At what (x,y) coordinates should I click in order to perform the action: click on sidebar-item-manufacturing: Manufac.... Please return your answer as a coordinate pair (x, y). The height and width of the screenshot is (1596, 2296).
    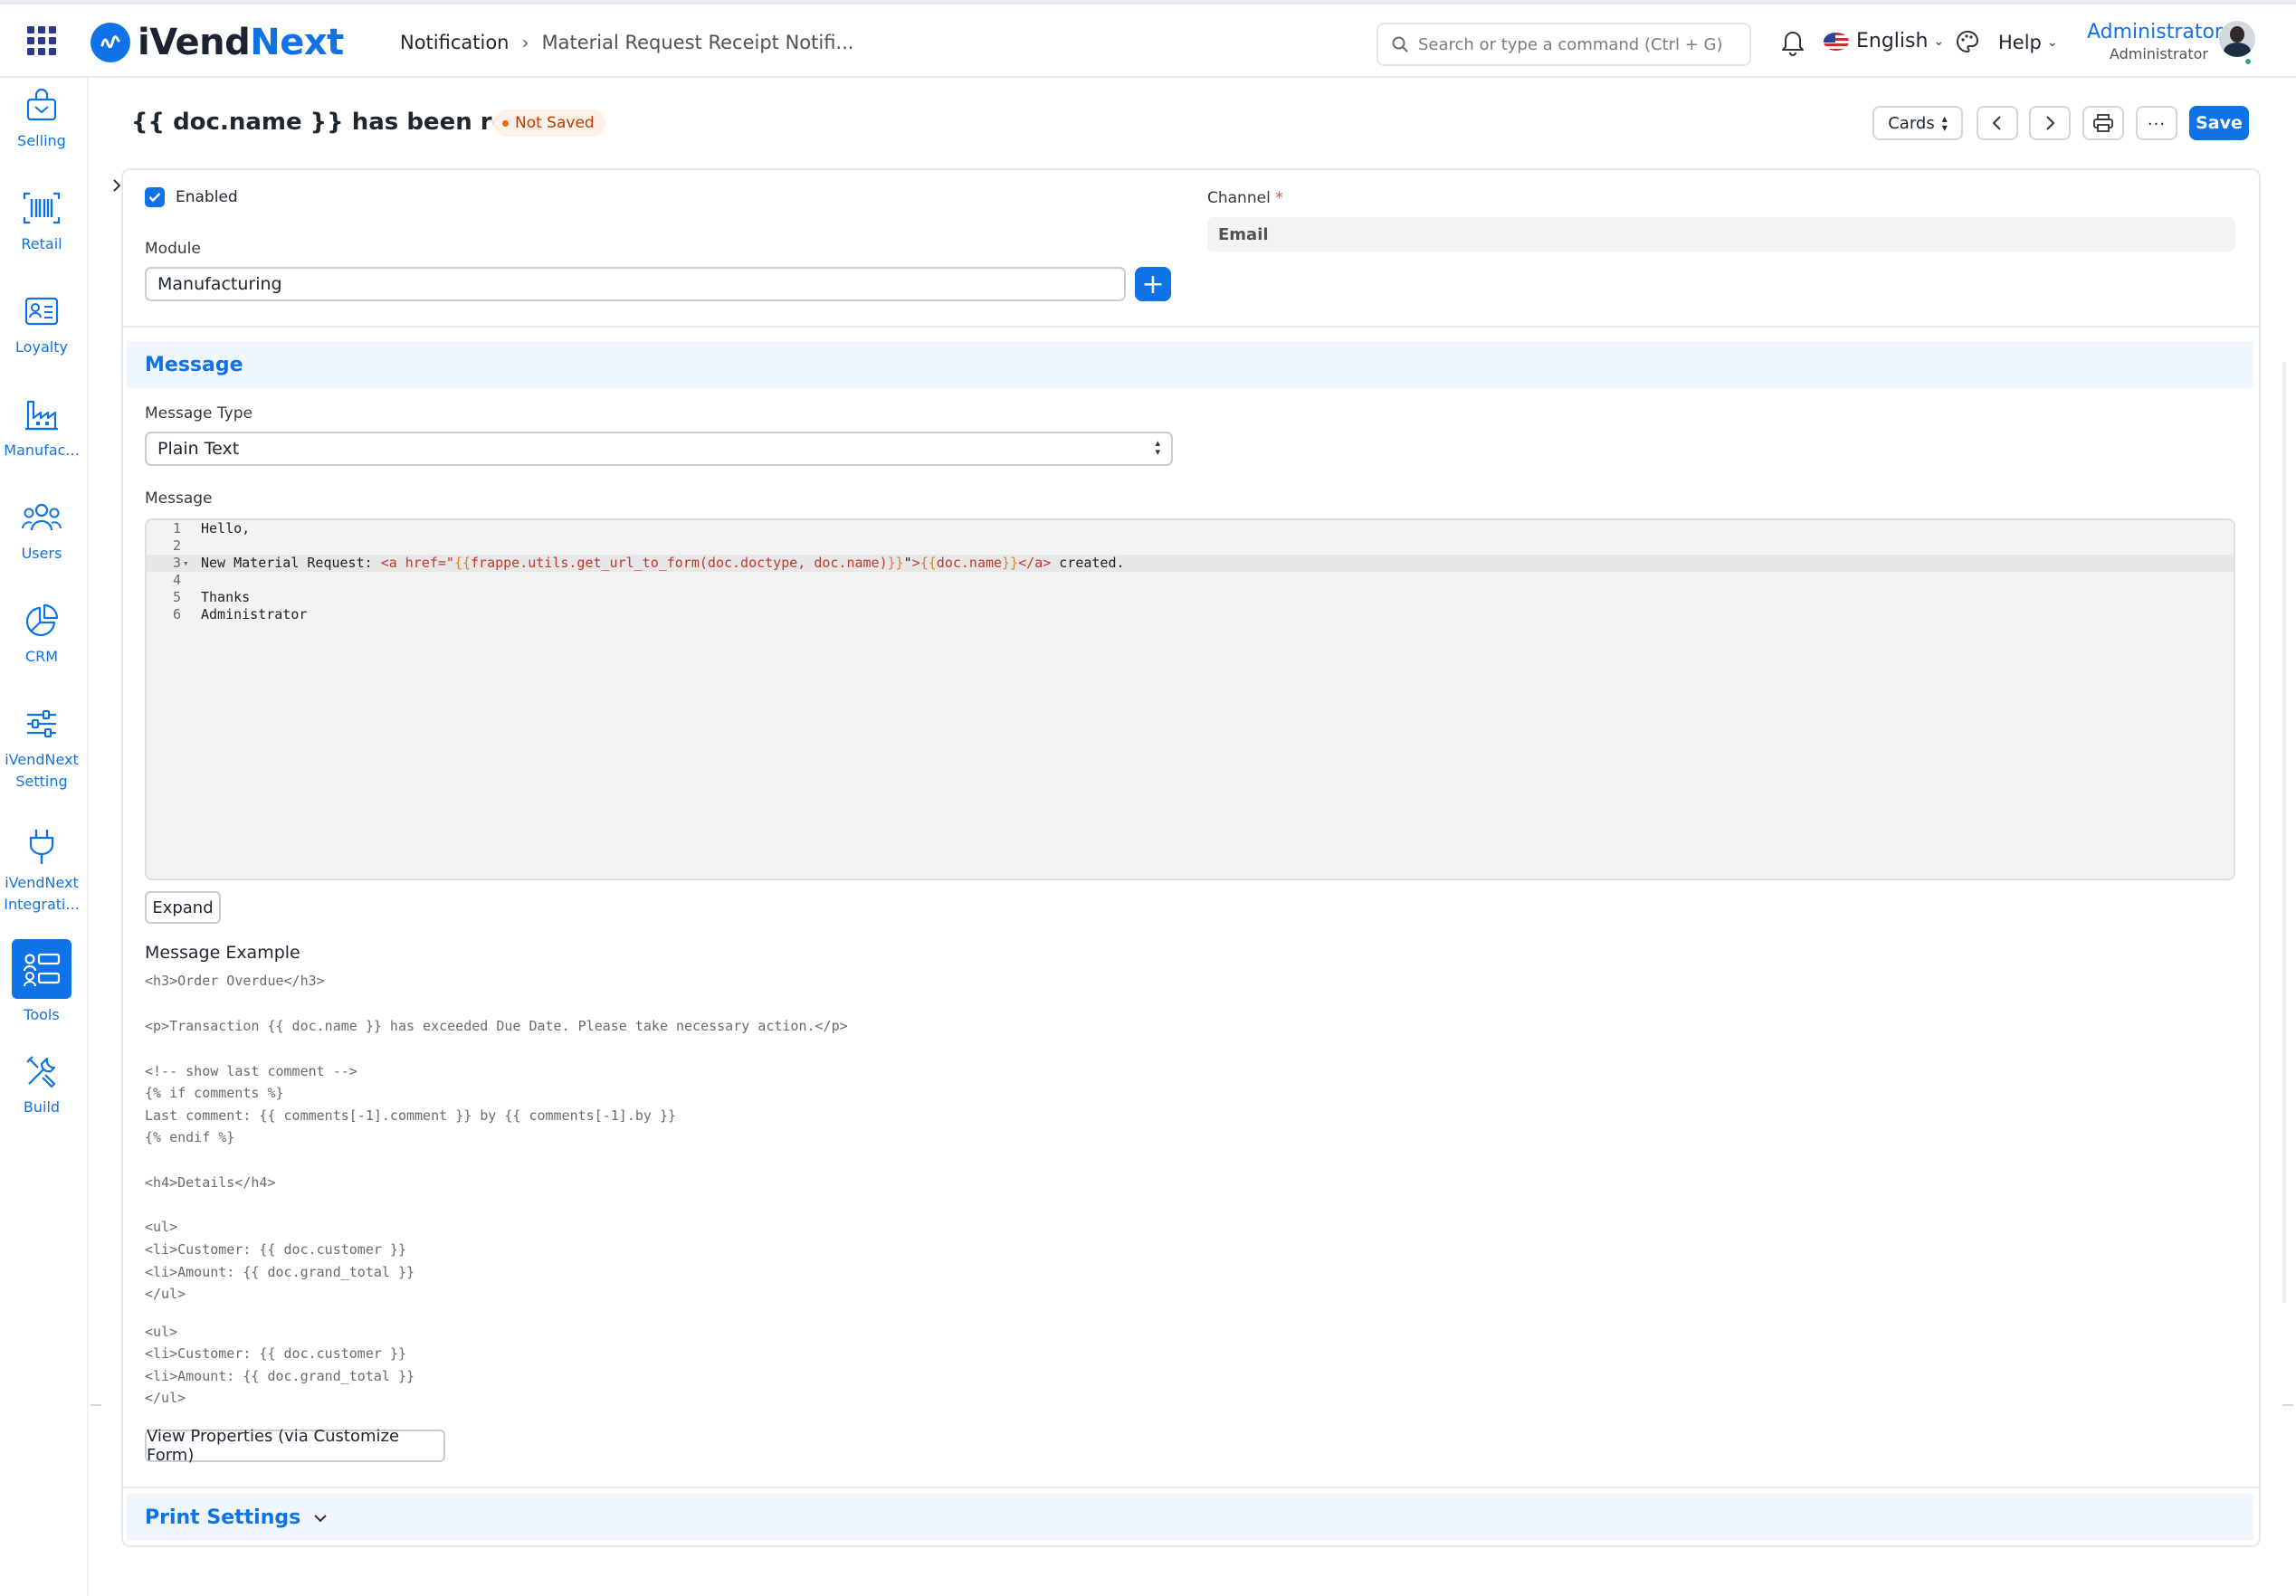
    Looking at the image, I should click on (42, 428).